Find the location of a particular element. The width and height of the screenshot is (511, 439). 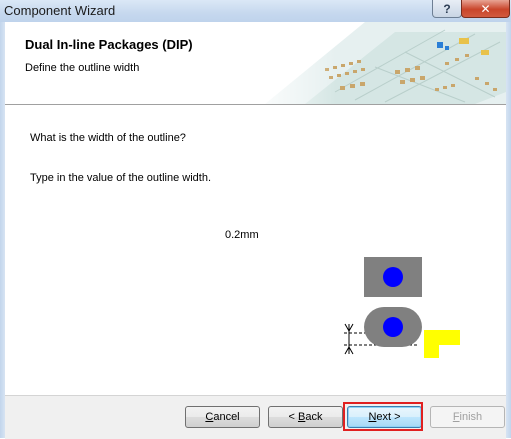

instruction-text: Type in the value of the outline width. is located at coordinates (121, 178).